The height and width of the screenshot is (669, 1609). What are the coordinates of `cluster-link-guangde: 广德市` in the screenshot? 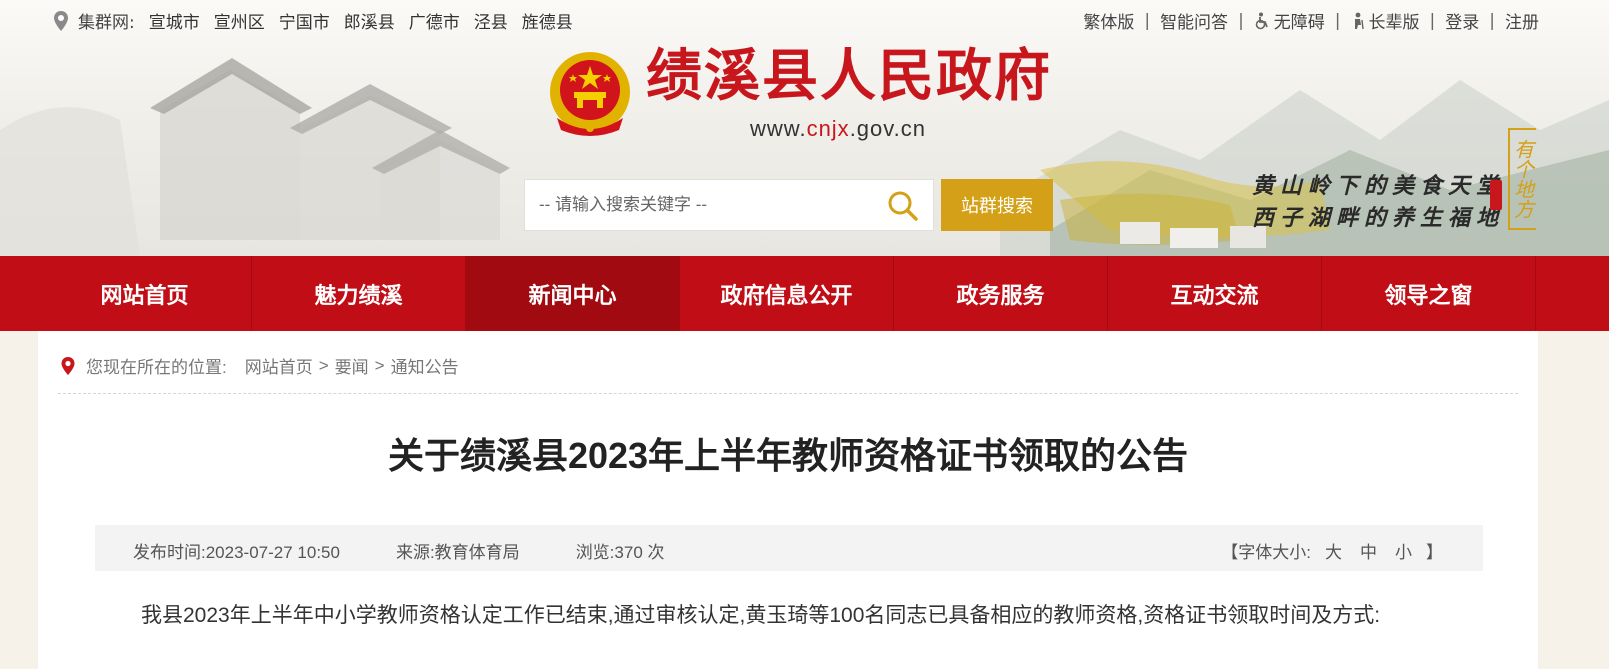 It's located at (434, 20).